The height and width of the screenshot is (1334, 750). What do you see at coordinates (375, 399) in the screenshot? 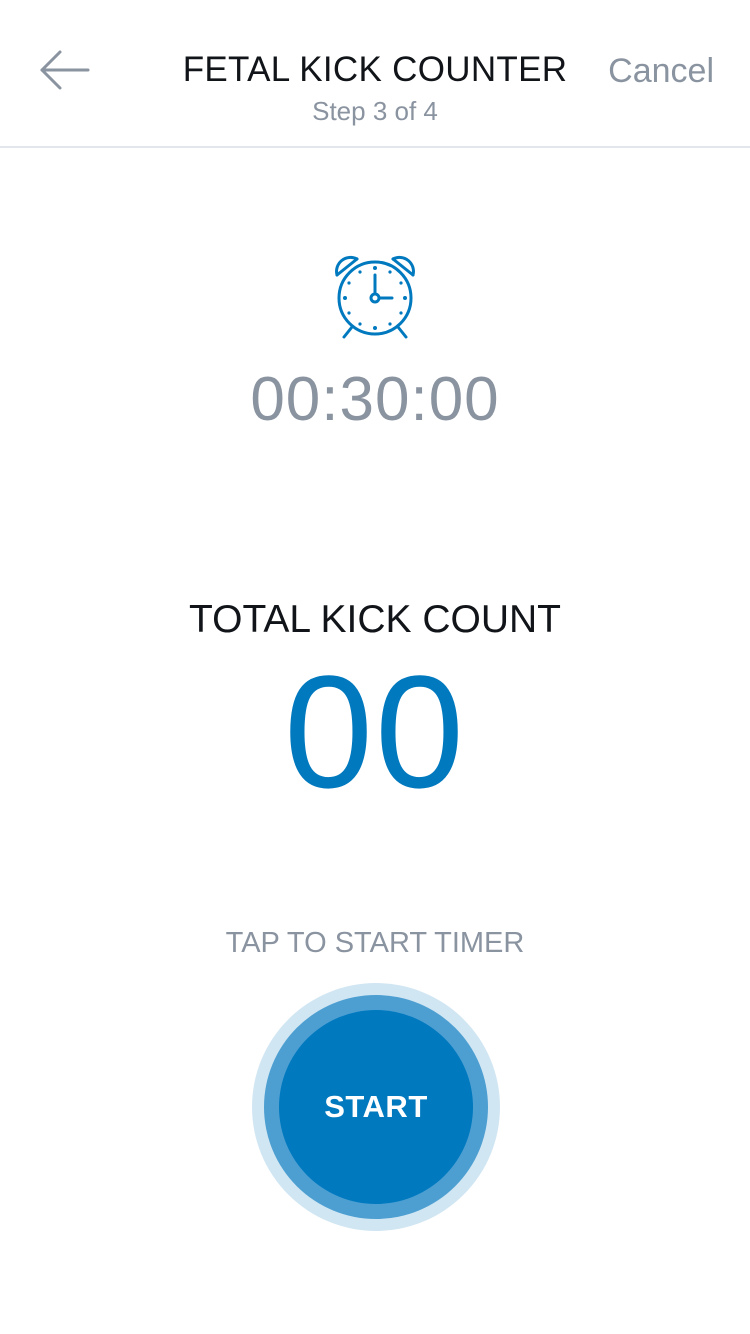
I see `timer-display: 00:30:00` at bounding box center [375, 399].